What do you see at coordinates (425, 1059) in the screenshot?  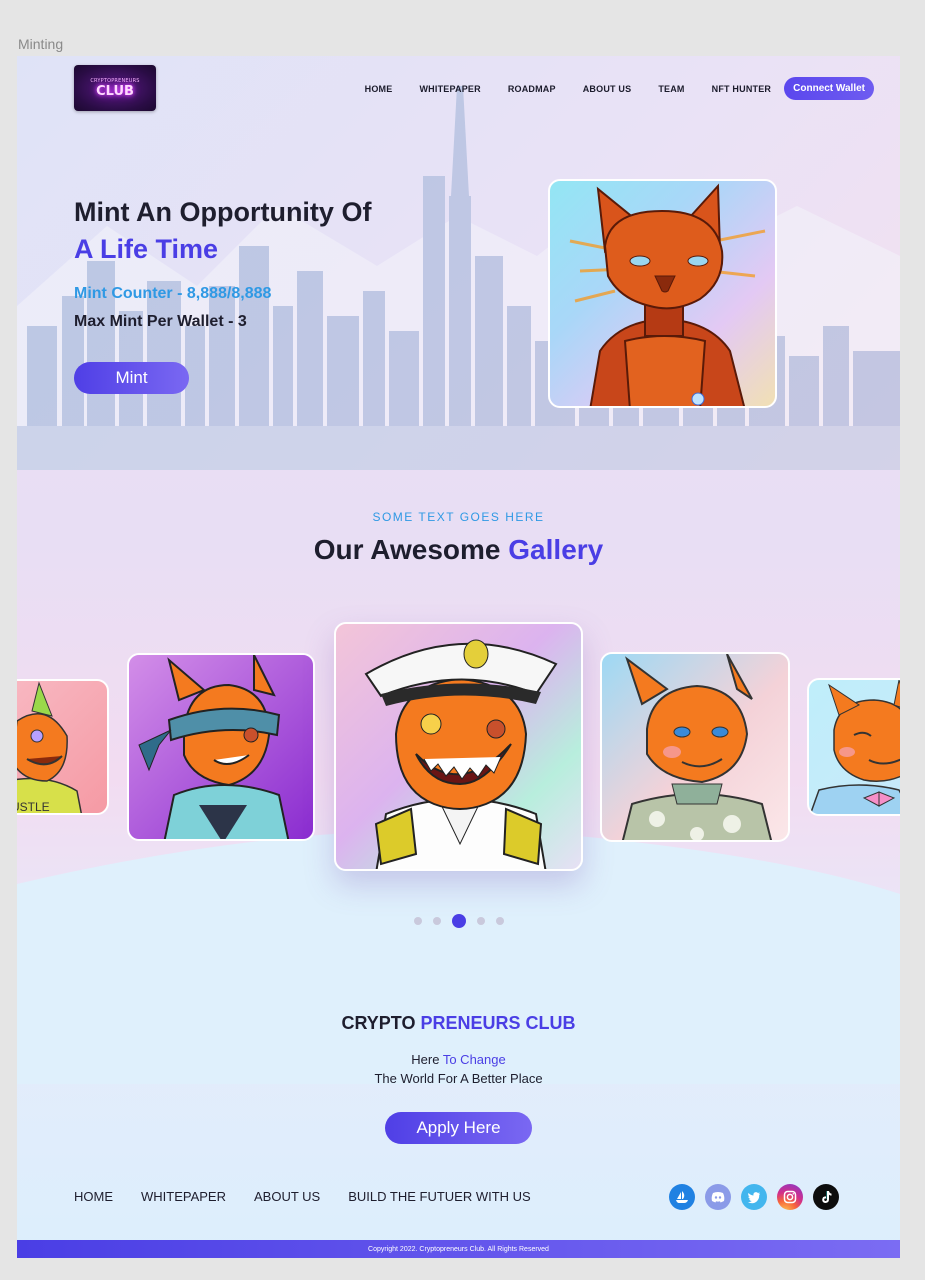 I see `tagline-plain: Here` at bounding box center [425, 1059].